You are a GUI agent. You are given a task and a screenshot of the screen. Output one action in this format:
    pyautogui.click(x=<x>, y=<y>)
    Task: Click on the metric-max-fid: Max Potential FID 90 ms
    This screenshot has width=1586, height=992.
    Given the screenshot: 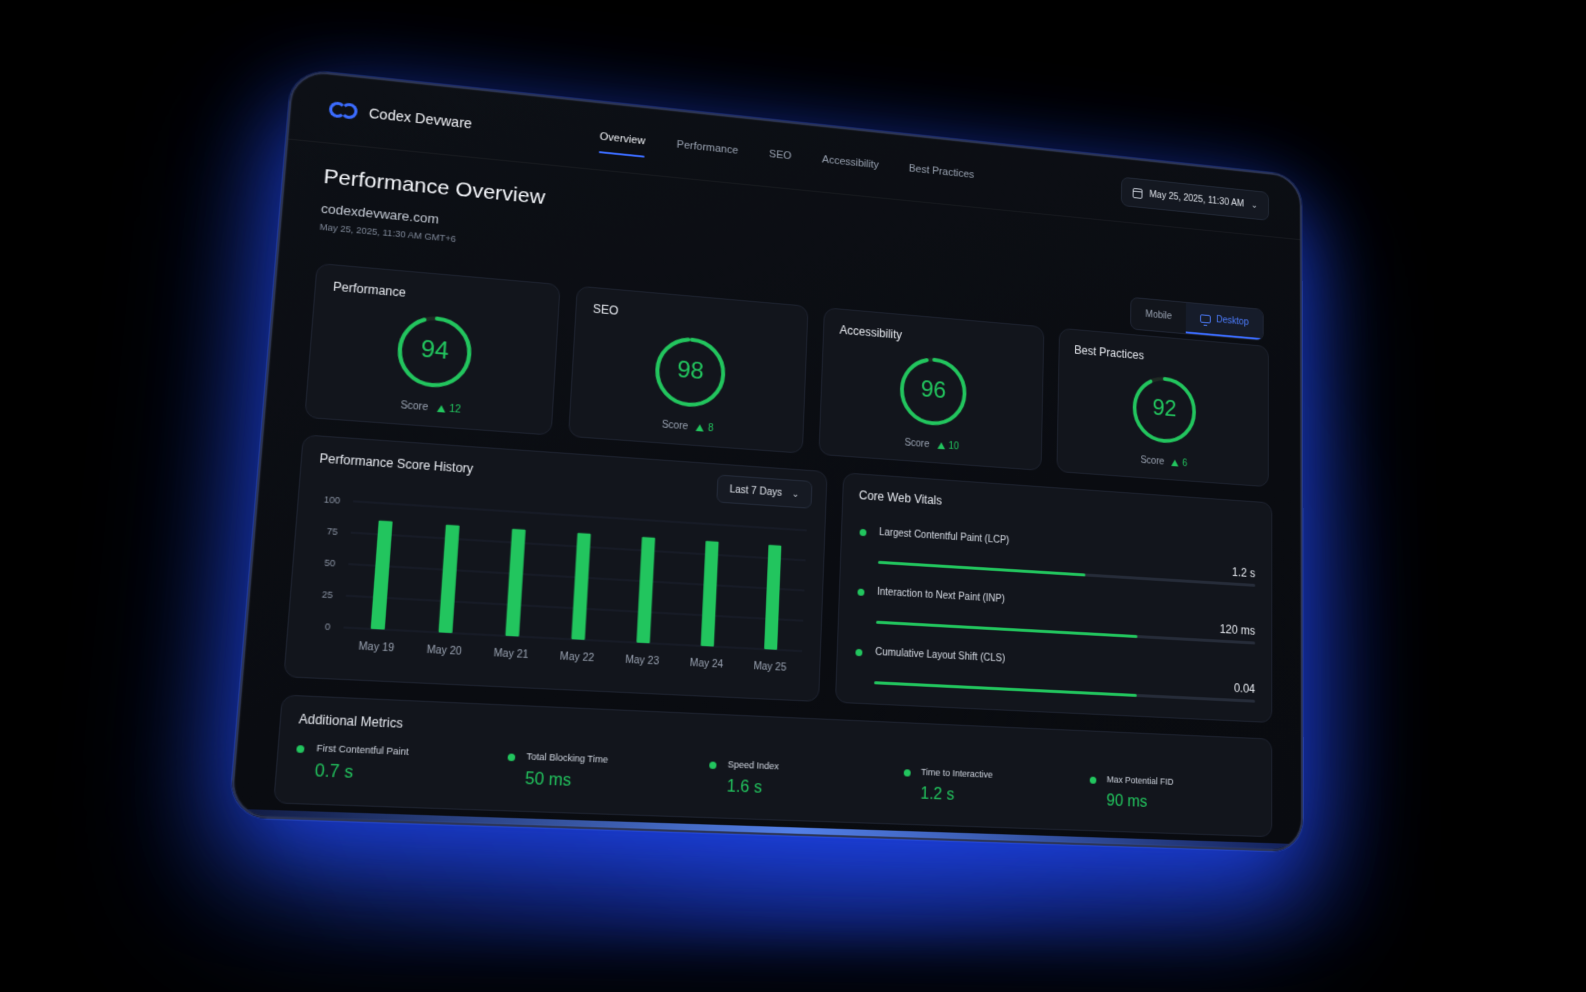 What is the action you would take?
    pyautogui.click(x=1172, y=795)
    